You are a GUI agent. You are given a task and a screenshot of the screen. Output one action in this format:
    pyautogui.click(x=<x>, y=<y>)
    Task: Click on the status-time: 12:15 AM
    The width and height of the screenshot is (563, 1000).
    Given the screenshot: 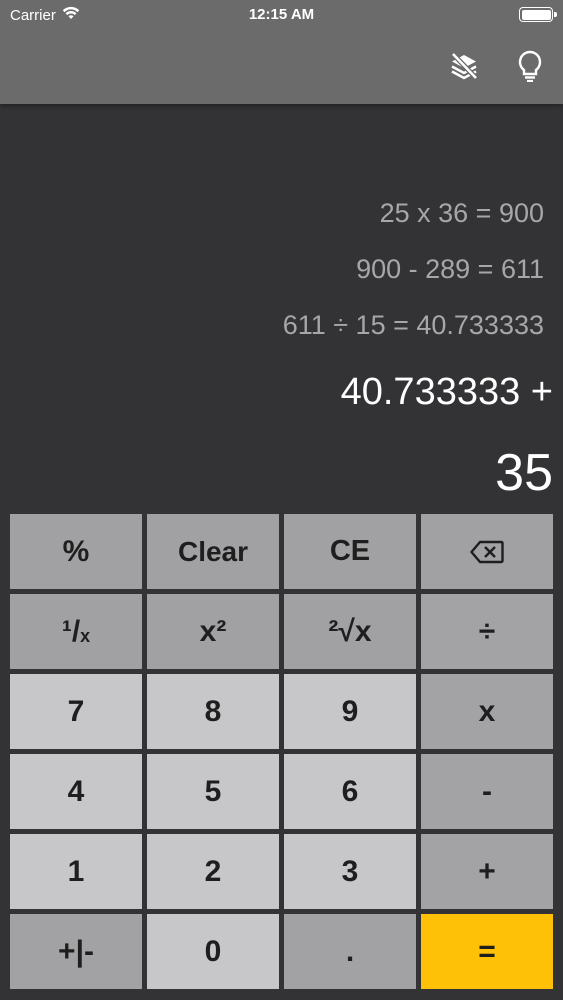 What is the action you would take?
    pyautogui.click(x=281, y=14)
    